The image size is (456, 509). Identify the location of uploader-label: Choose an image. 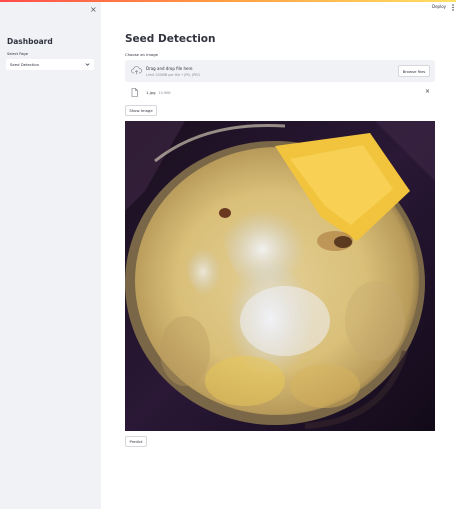
(141, 54).